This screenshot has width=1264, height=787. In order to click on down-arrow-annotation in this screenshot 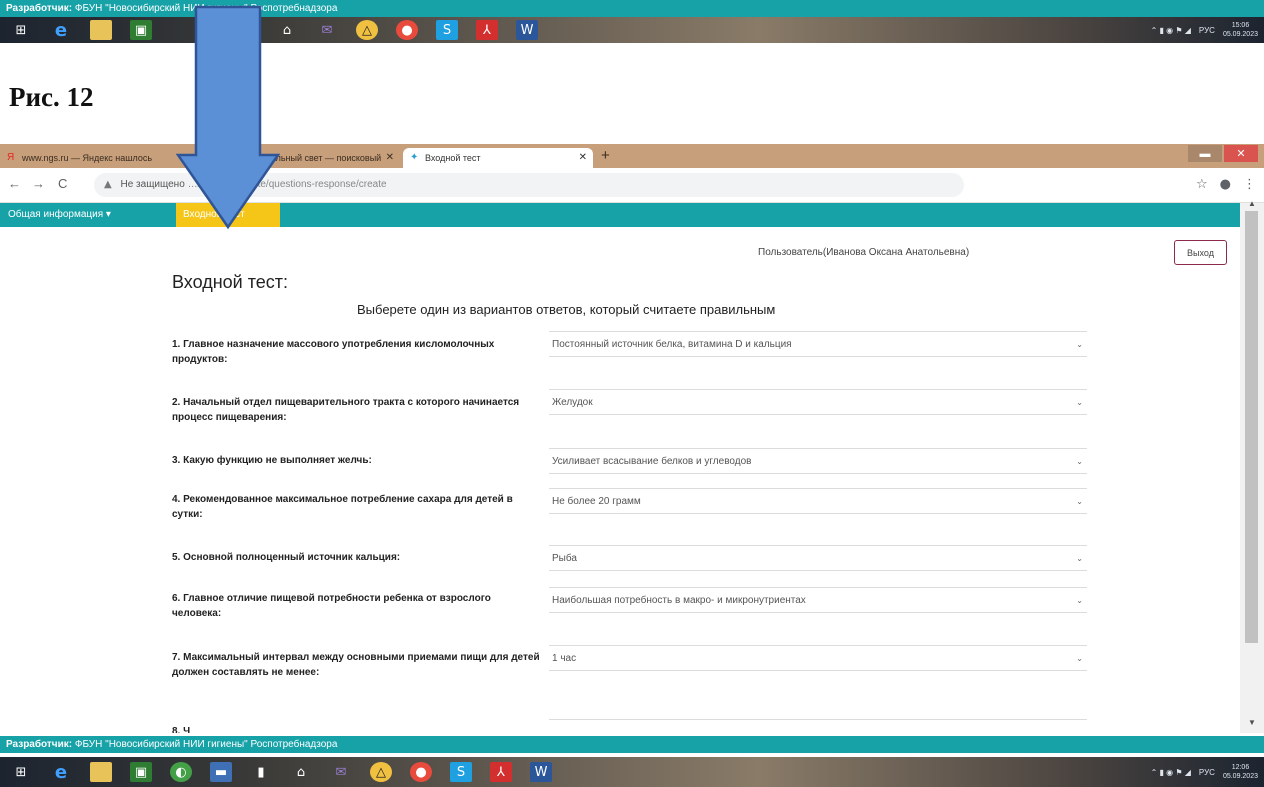, I will do `click(228, 117)`.